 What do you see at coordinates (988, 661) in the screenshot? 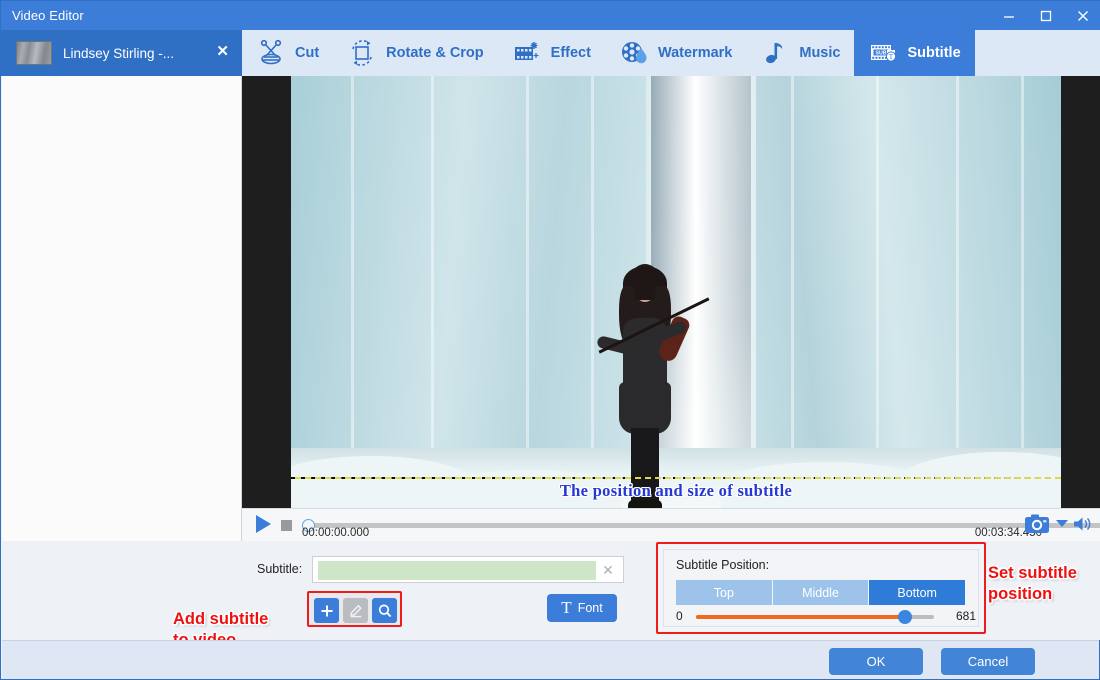
I see `cancel-button: Cancel` at bounding box center [988, 661].